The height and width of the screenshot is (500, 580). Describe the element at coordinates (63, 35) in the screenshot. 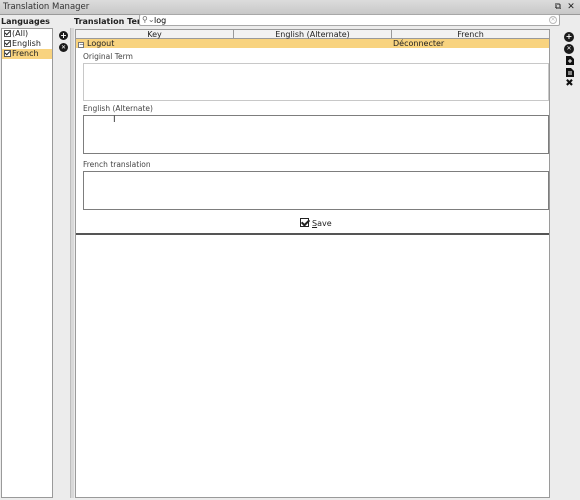

I see `add-language-icon: +` at that location.